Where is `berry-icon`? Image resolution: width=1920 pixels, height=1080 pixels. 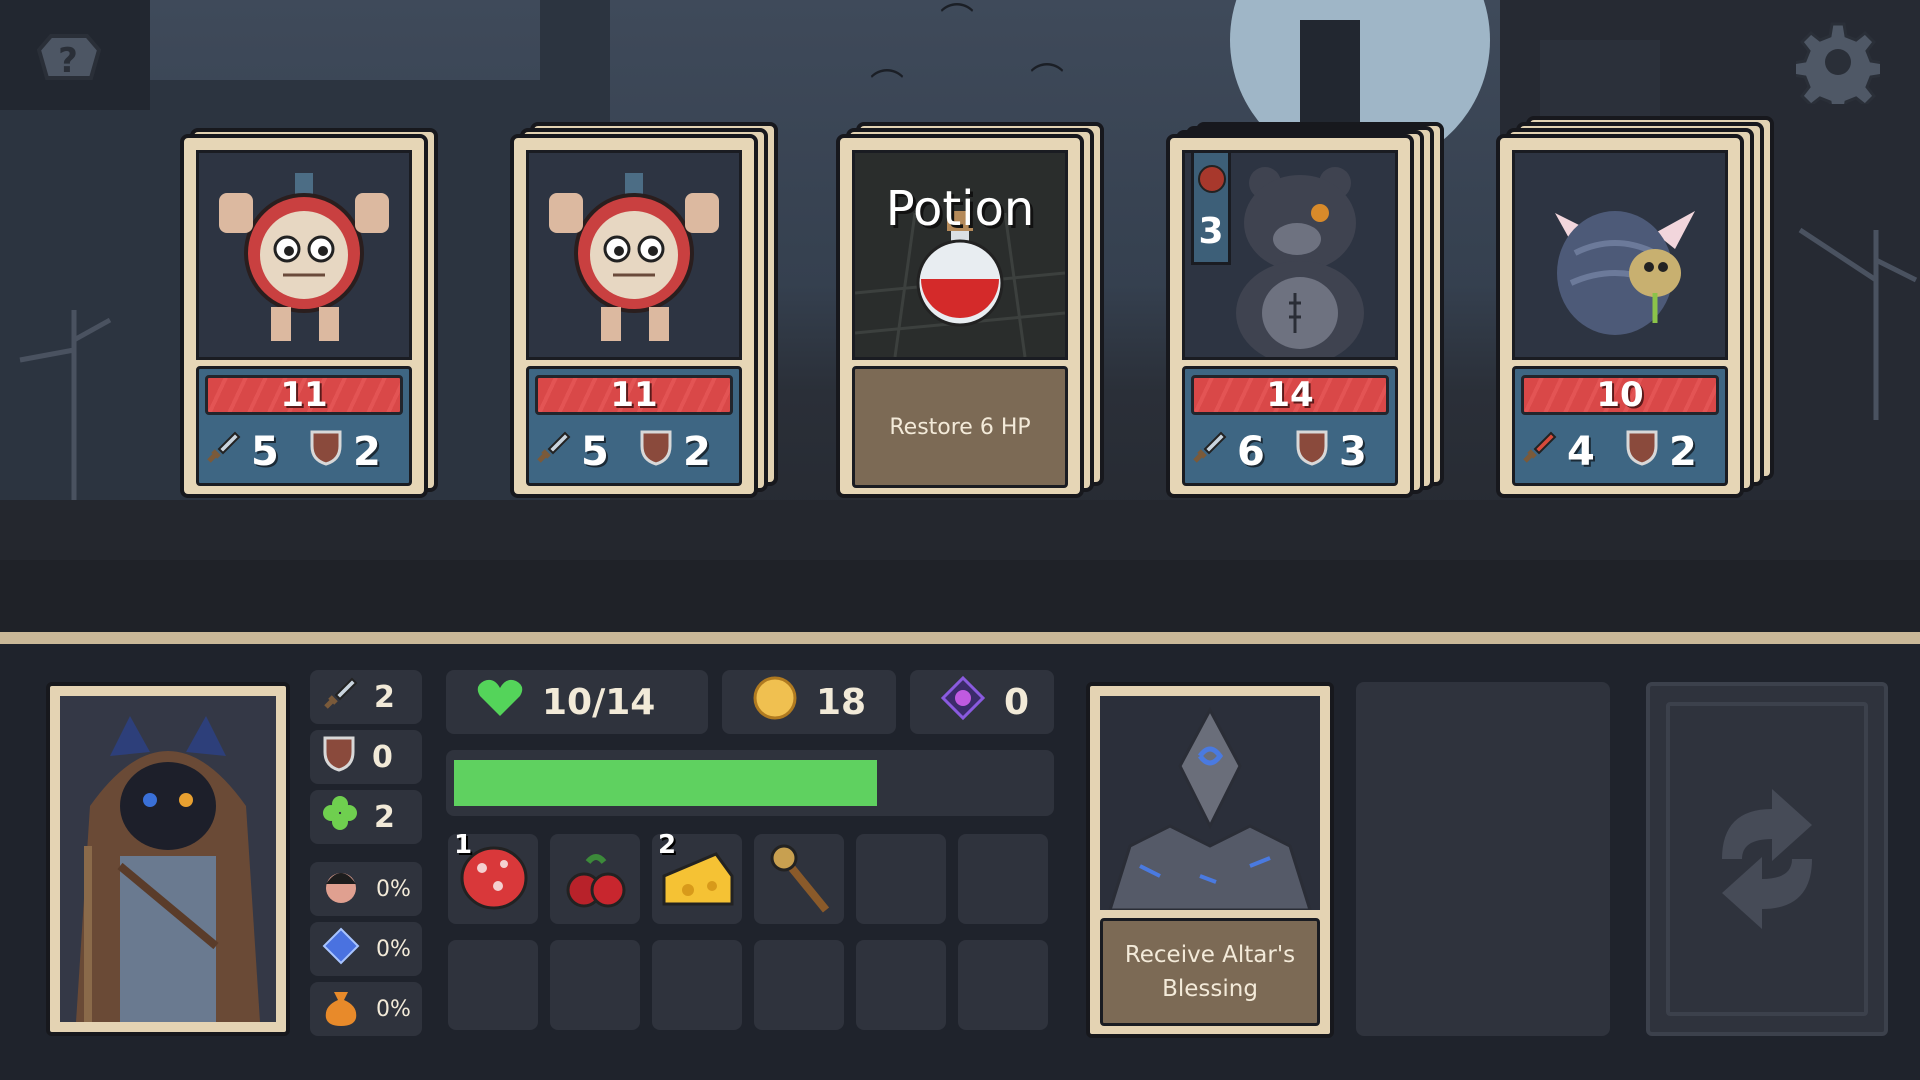 berry-icon is located at coordinates (1212, 183).